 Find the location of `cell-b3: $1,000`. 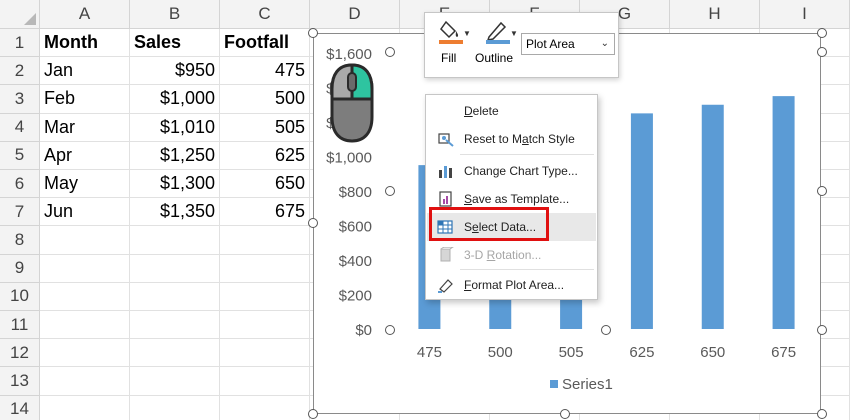

cell-b3: $1,000 is located at coordinates (175, 99).